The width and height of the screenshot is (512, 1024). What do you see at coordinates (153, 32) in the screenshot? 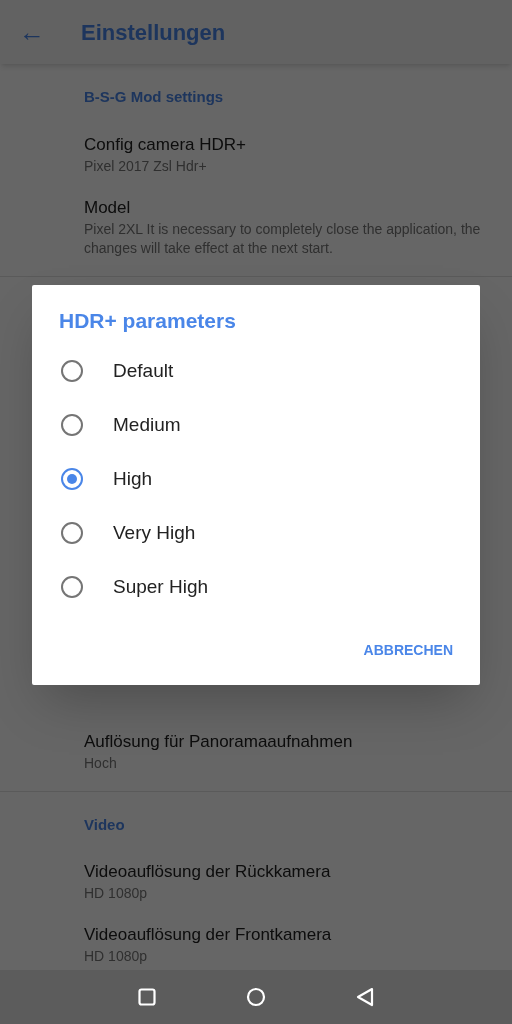
I see `screen-title: Einstellungen` at bounding box center [153, 32].